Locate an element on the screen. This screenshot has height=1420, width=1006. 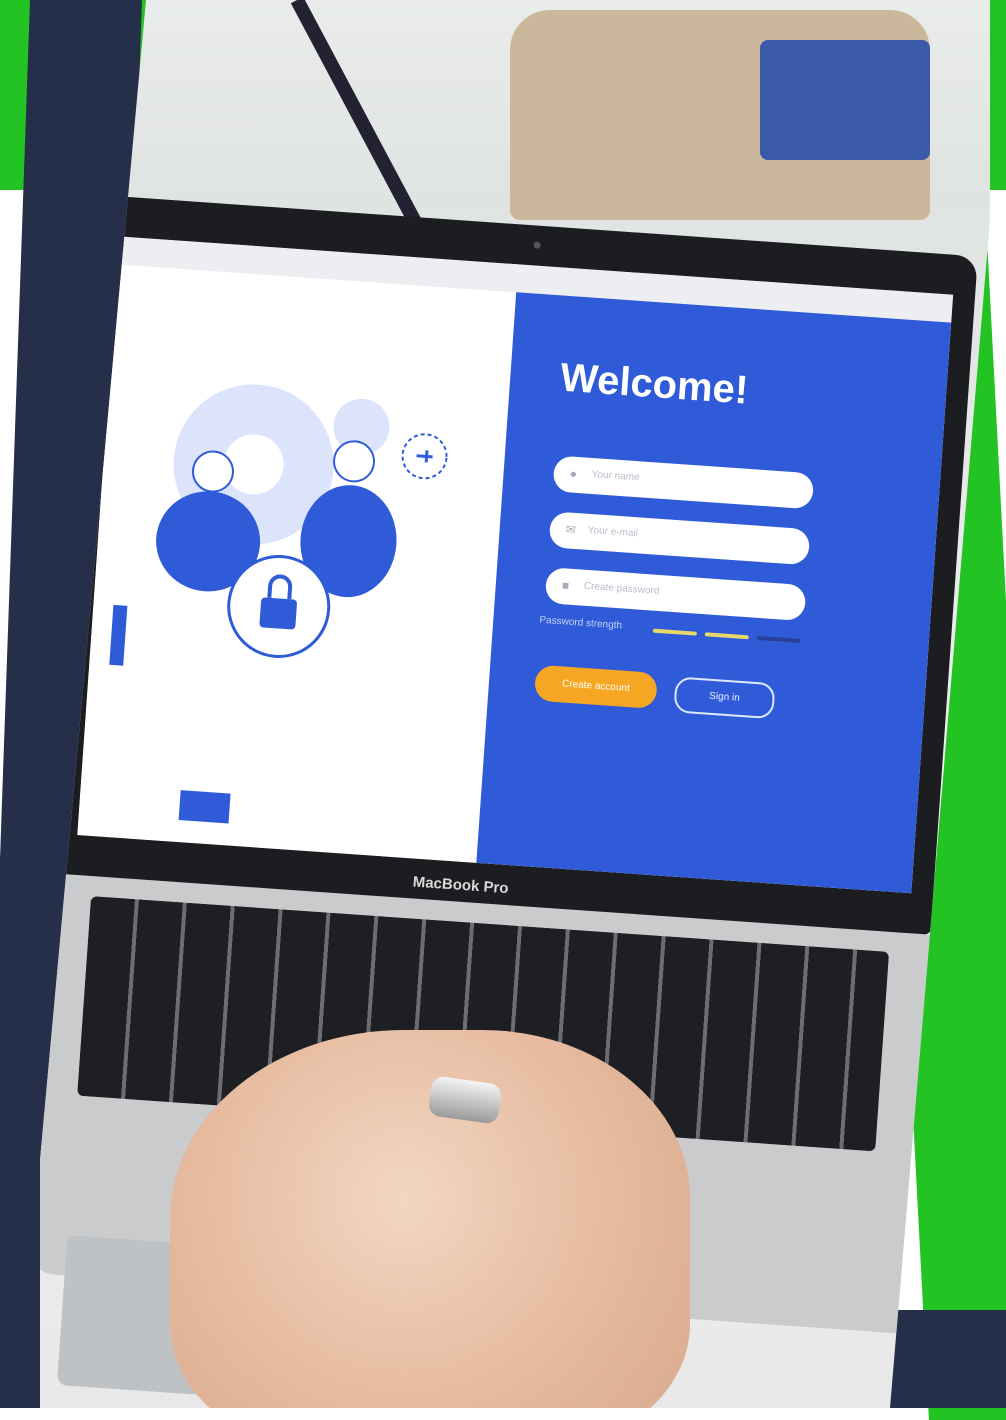
password-placeholder: Create password is located at coordinates (621, 588).